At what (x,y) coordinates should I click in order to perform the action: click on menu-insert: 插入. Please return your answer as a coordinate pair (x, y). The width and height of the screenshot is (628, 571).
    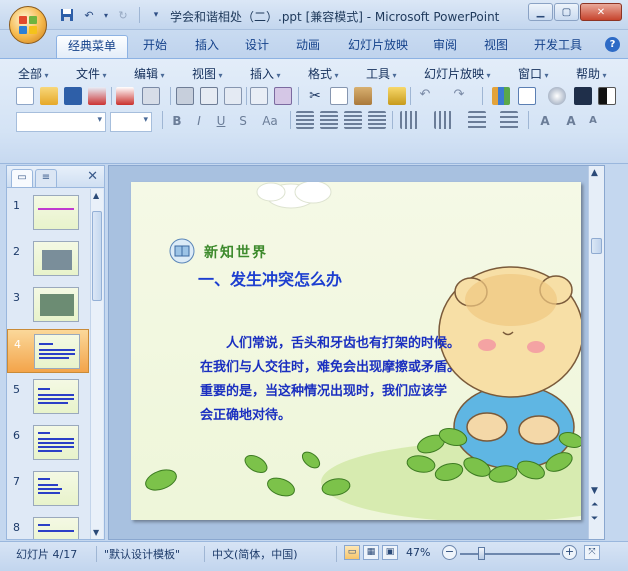
    Looking at the image, I should click on (265, 73).